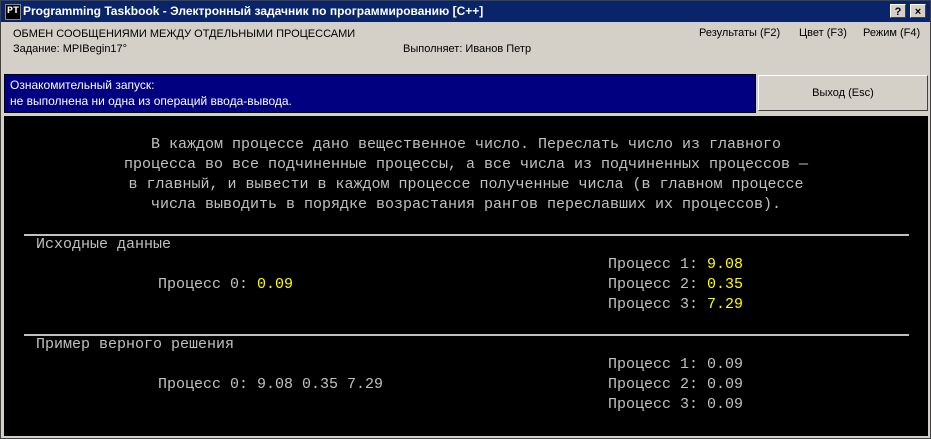 Image resolution: width=931 pixels, height=439 pixels. I want to click on example-process-1: Процесс 1: 0.09, so click(675, 364).